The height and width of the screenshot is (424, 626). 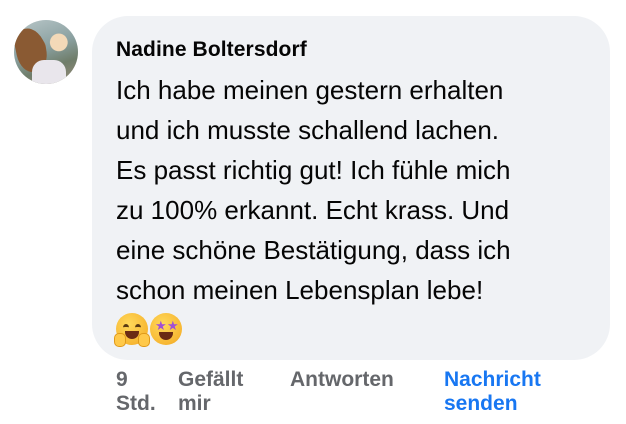 What do you see at coordinates (234, 392) in the screenshot?
I see `like-button: Gefällt mir` at bounding box center [234, 392].